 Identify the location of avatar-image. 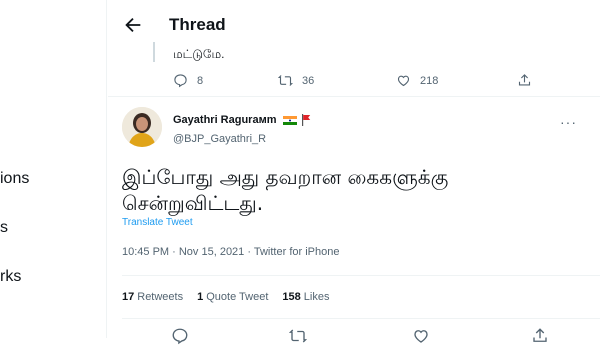
(142, 127).